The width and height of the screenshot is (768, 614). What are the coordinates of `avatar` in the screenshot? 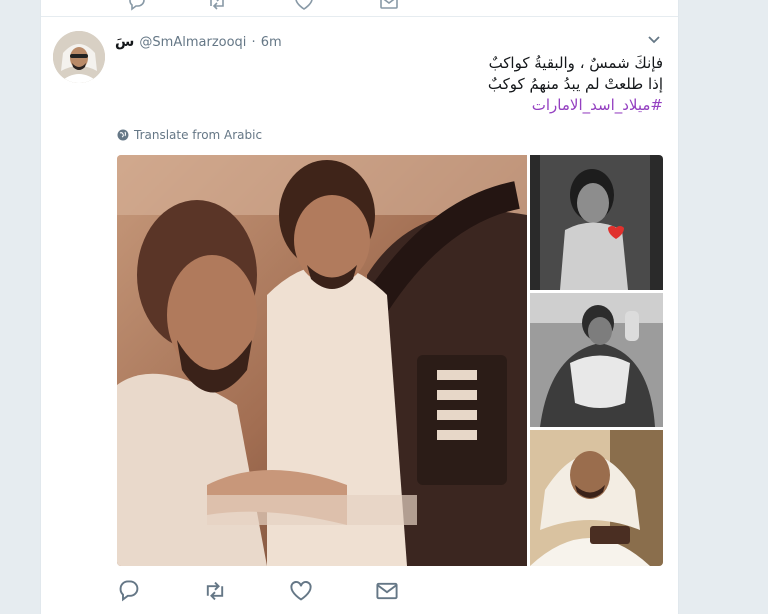 It's located at (79, 57).